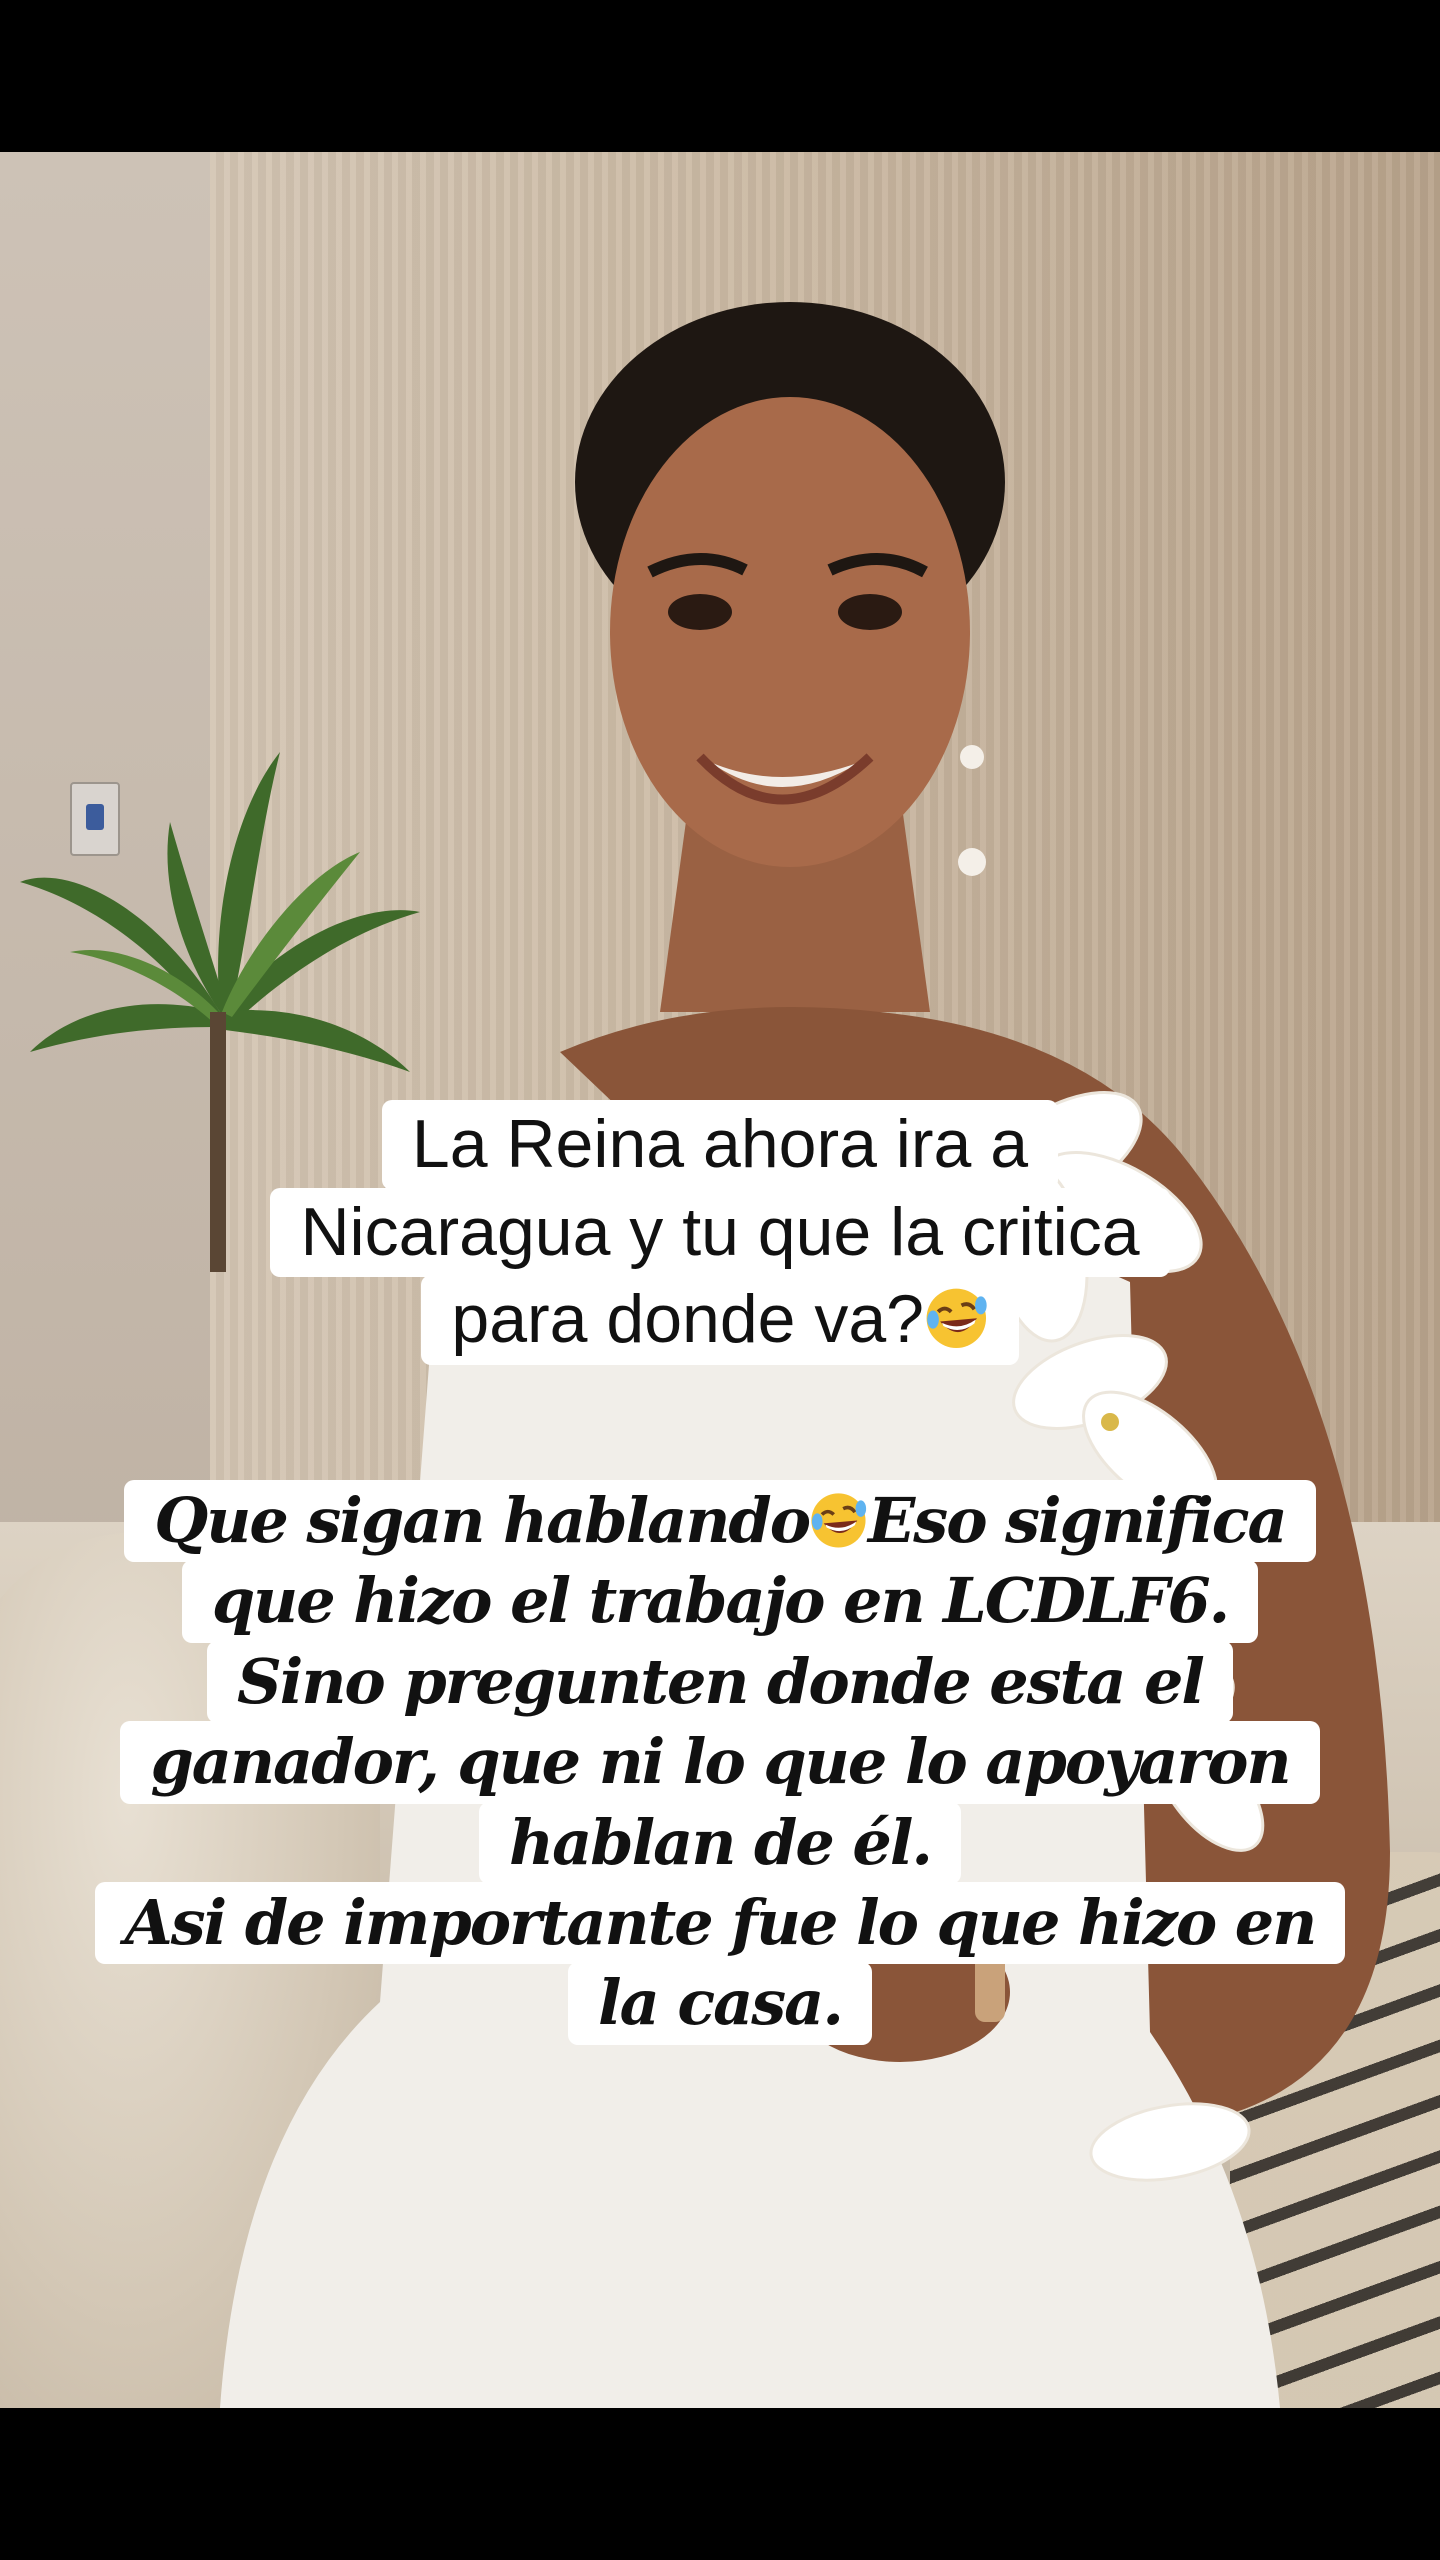 This screenshot has width=1440, height=2560. Describe the element at coordinates (720, 1145) in the screenshot. I see `caption-top-line-1: La Reina ahora ira a` at that location.